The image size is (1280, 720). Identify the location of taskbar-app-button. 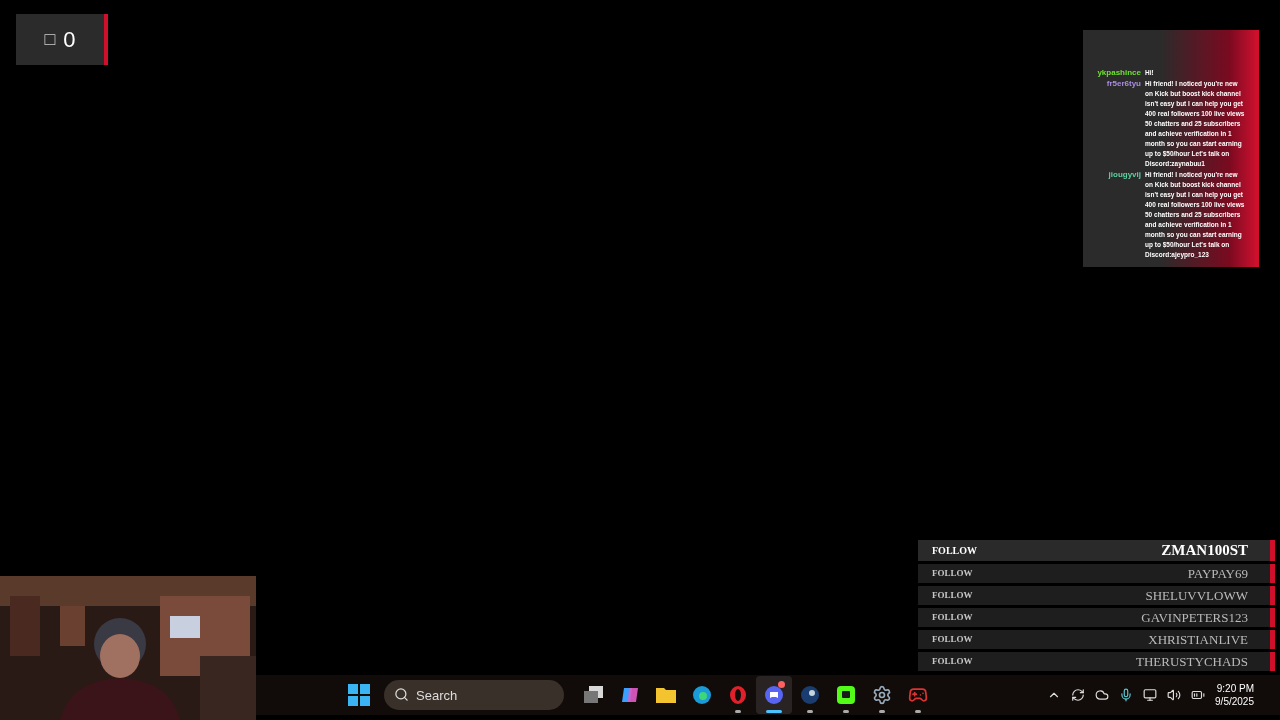
(774, 695).